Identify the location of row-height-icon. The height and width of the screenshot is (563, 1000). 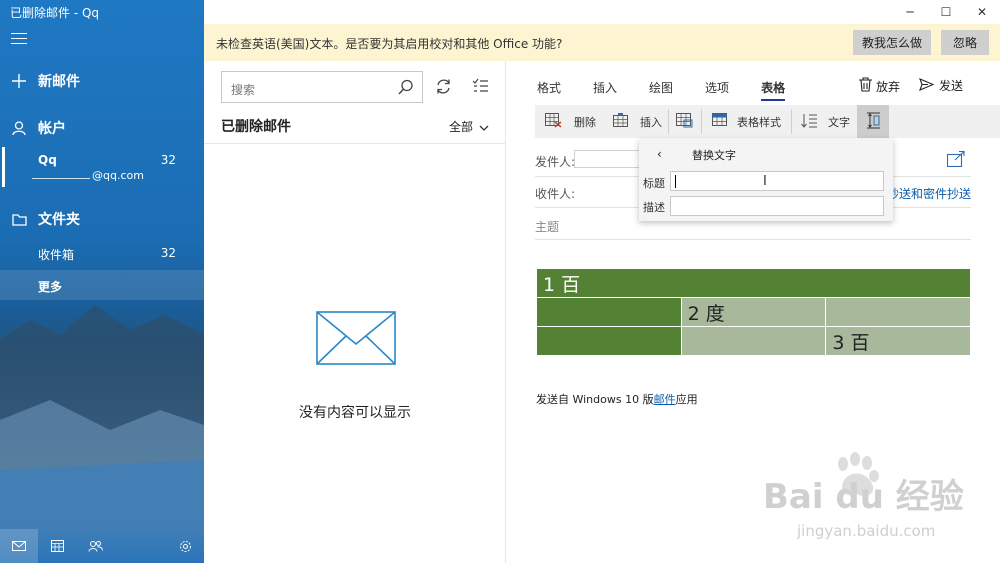
(873, 122).